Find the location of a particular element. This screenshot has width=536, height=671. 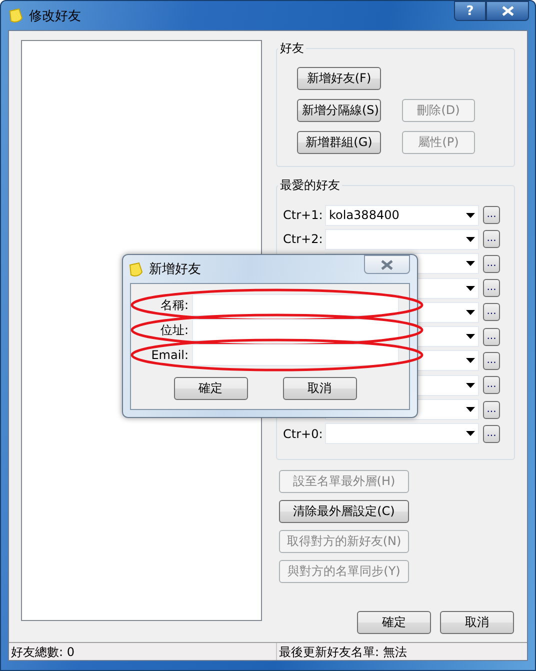

field-label: 名稱: is located at coordinates (174, 305).